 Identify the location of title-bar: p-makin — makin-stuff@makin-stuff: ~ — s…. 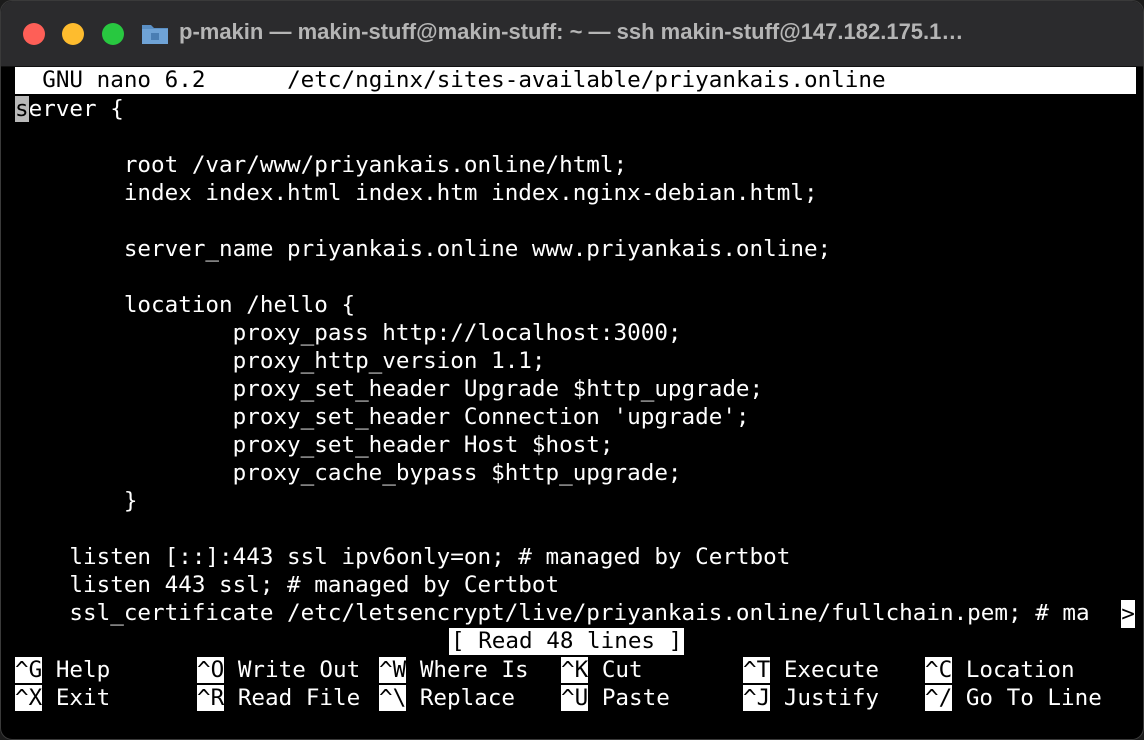
(572, 34).